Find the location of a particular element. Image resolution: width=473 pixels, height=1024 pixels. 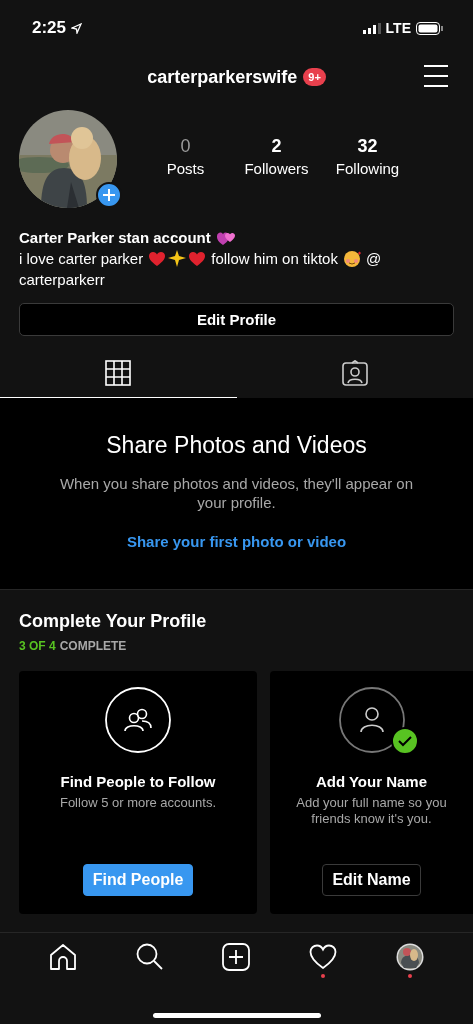

status-time: 2:25 is located at coordinates (49, 28).